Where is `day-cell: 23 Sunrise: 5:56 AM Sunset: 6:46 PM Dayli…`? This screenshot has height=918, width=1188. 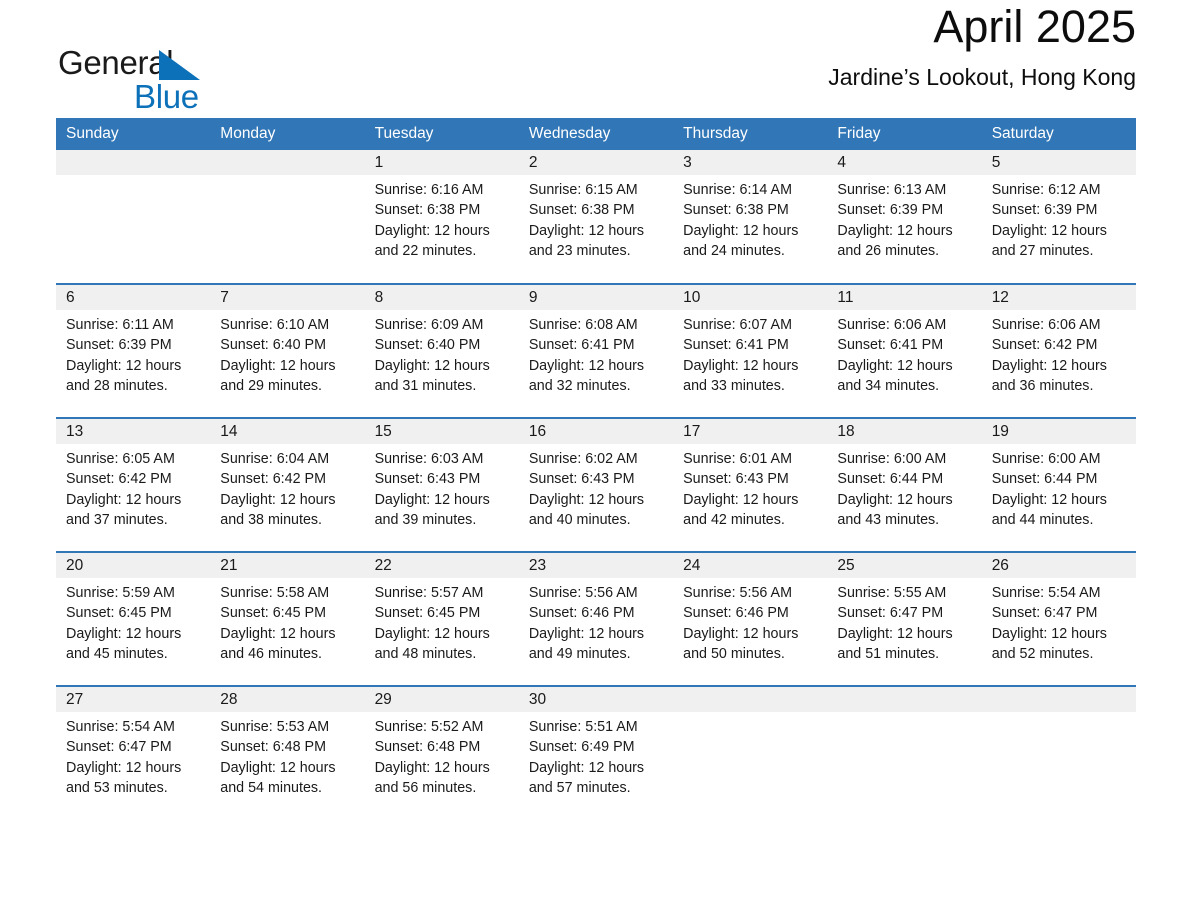 day-cell: 23 Sunrise: 5:56 AM Sunset: 6:46 PM Dayli… is located at coordinates (596, 619).